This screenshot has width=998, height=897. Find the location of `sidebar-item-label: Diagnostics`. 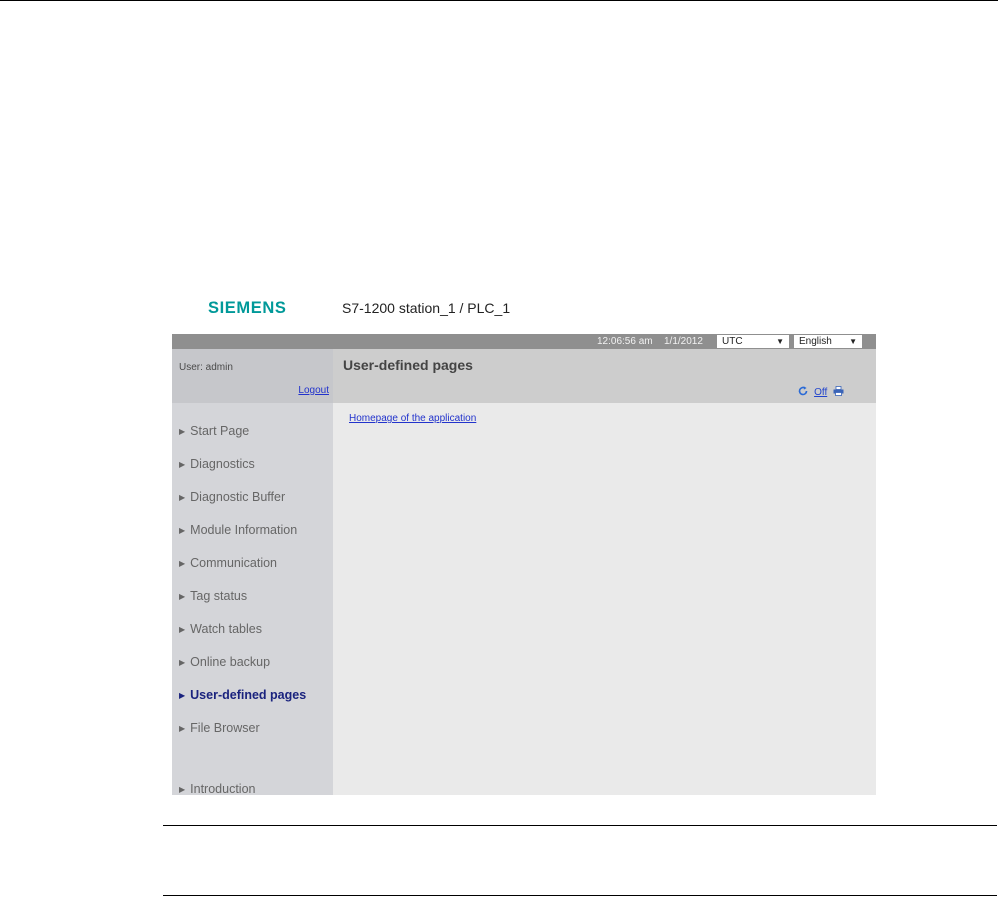

sidebar-item-label: Diagnostics is located at coordinates (222, 464).